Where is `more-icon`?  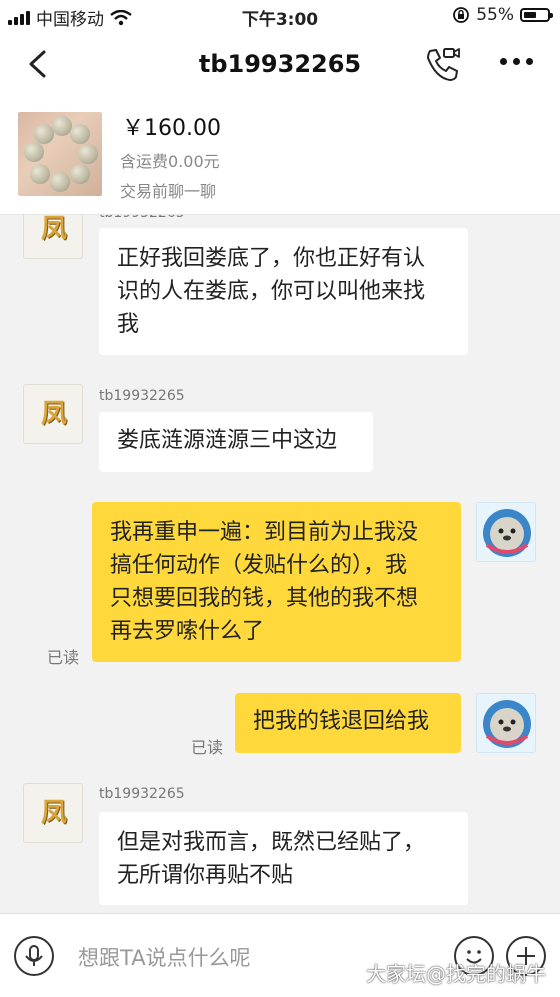 more-icon is located at coordinates (516, 61).